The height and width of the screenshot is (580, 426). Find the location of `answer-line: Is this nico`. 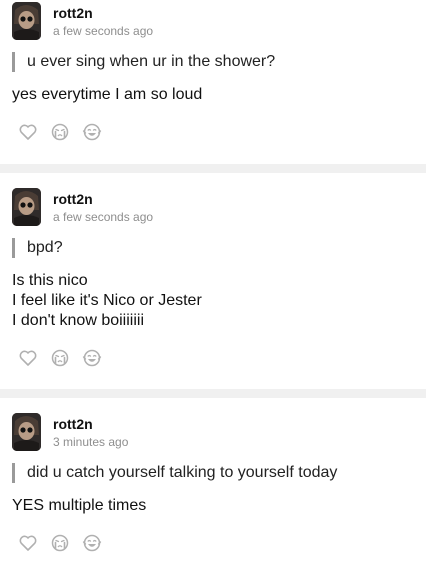

answer-line: Is this nico is located at coordinates (50, 280).